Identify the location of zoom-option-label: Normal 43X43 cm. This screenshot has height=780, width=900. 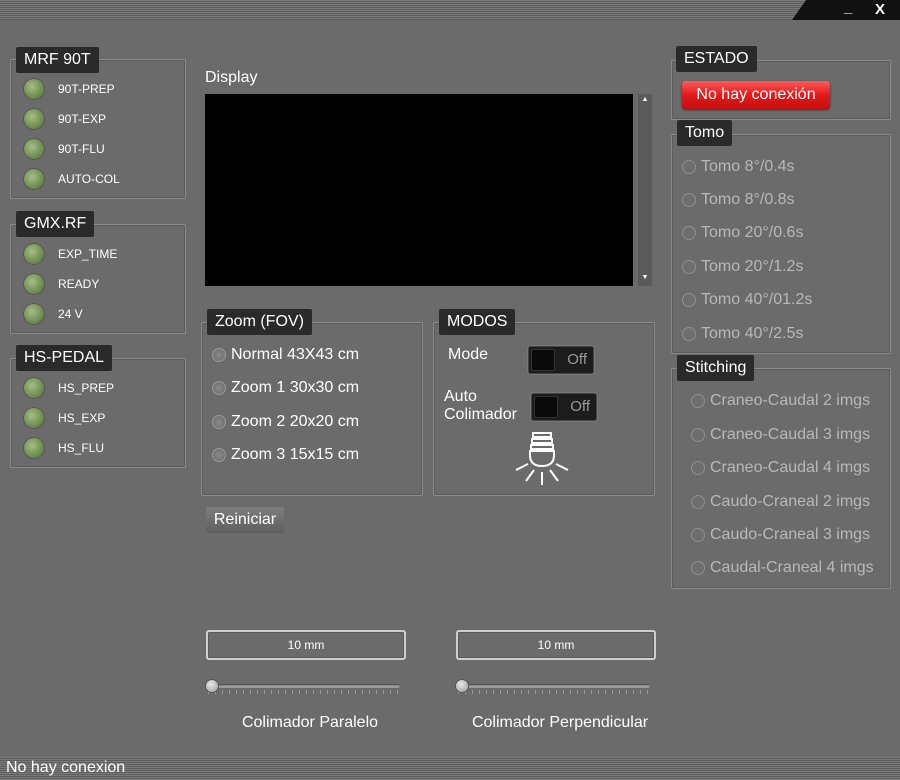
(295, 354).